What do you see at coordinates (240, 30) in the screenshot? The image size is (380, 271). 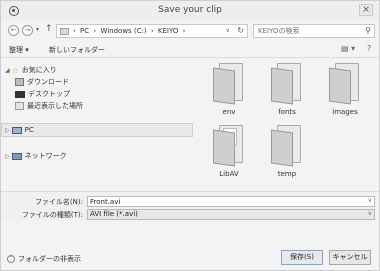 I see `refresh-icon: ↻` at bounding box center [240, 30].